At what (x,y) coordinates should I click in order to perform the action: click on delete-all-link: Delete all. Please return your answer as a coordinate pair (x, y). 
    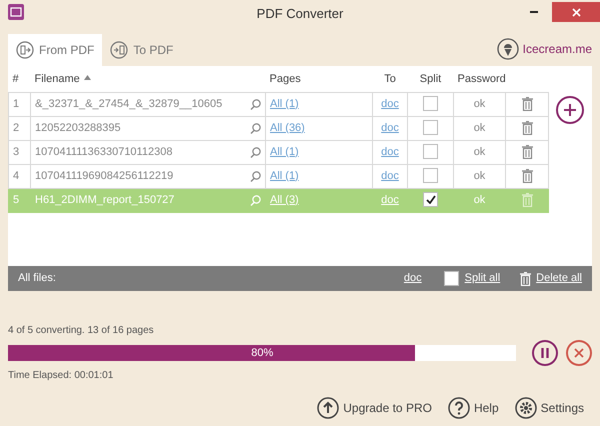
    Looking at the image, I should click on (559, 278).